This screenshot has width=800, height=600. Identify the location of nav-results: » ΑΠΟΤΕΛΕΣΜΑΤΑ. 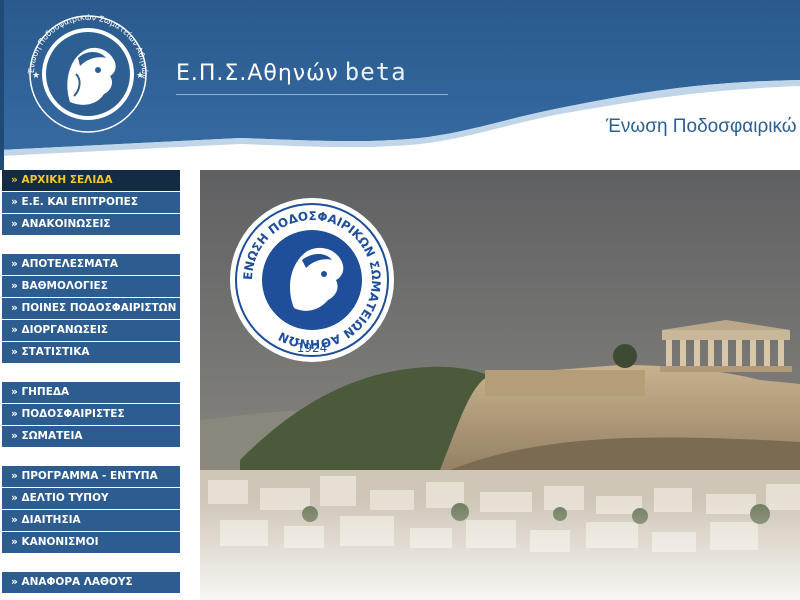
(91, 264).